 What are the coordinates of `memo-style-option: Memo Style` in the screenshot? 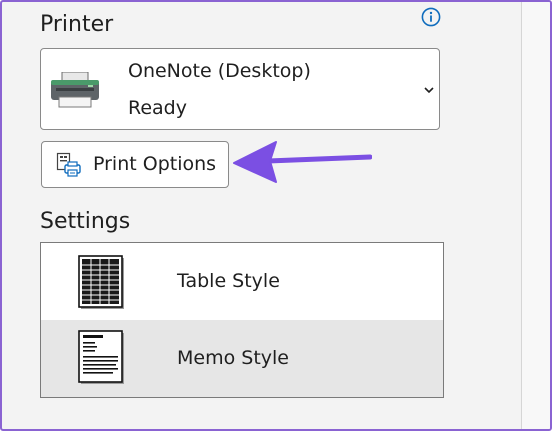 It's located at (242, 358).